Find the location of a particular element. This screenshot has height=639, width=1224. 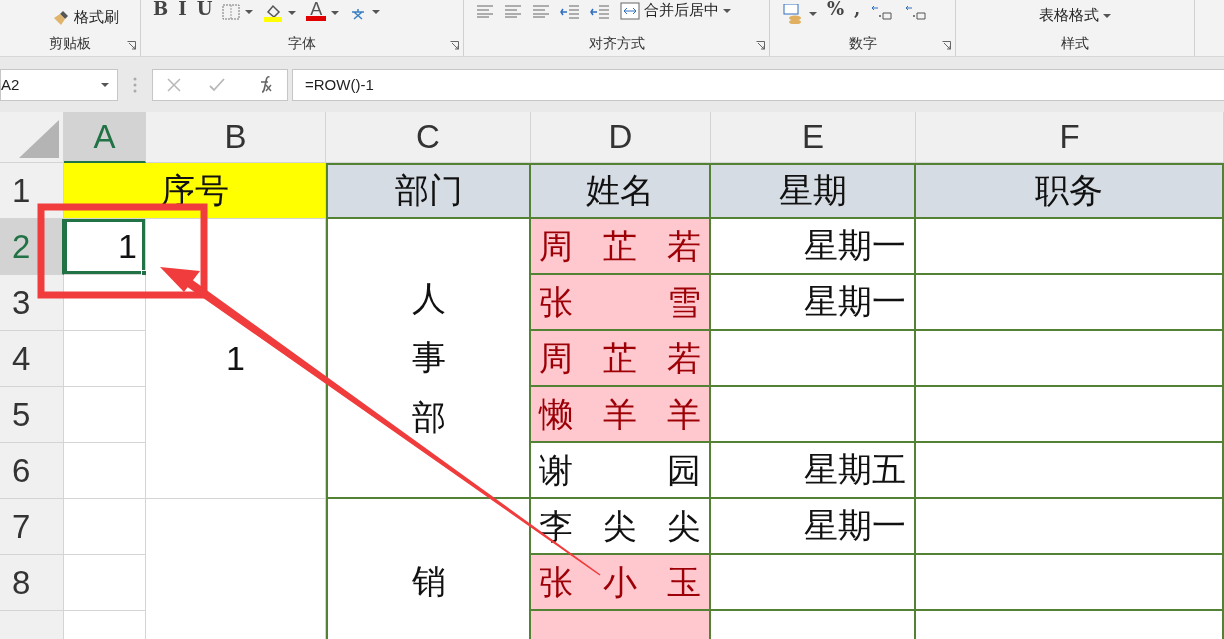

row-header: 7 is located at coordinates (32, 527).